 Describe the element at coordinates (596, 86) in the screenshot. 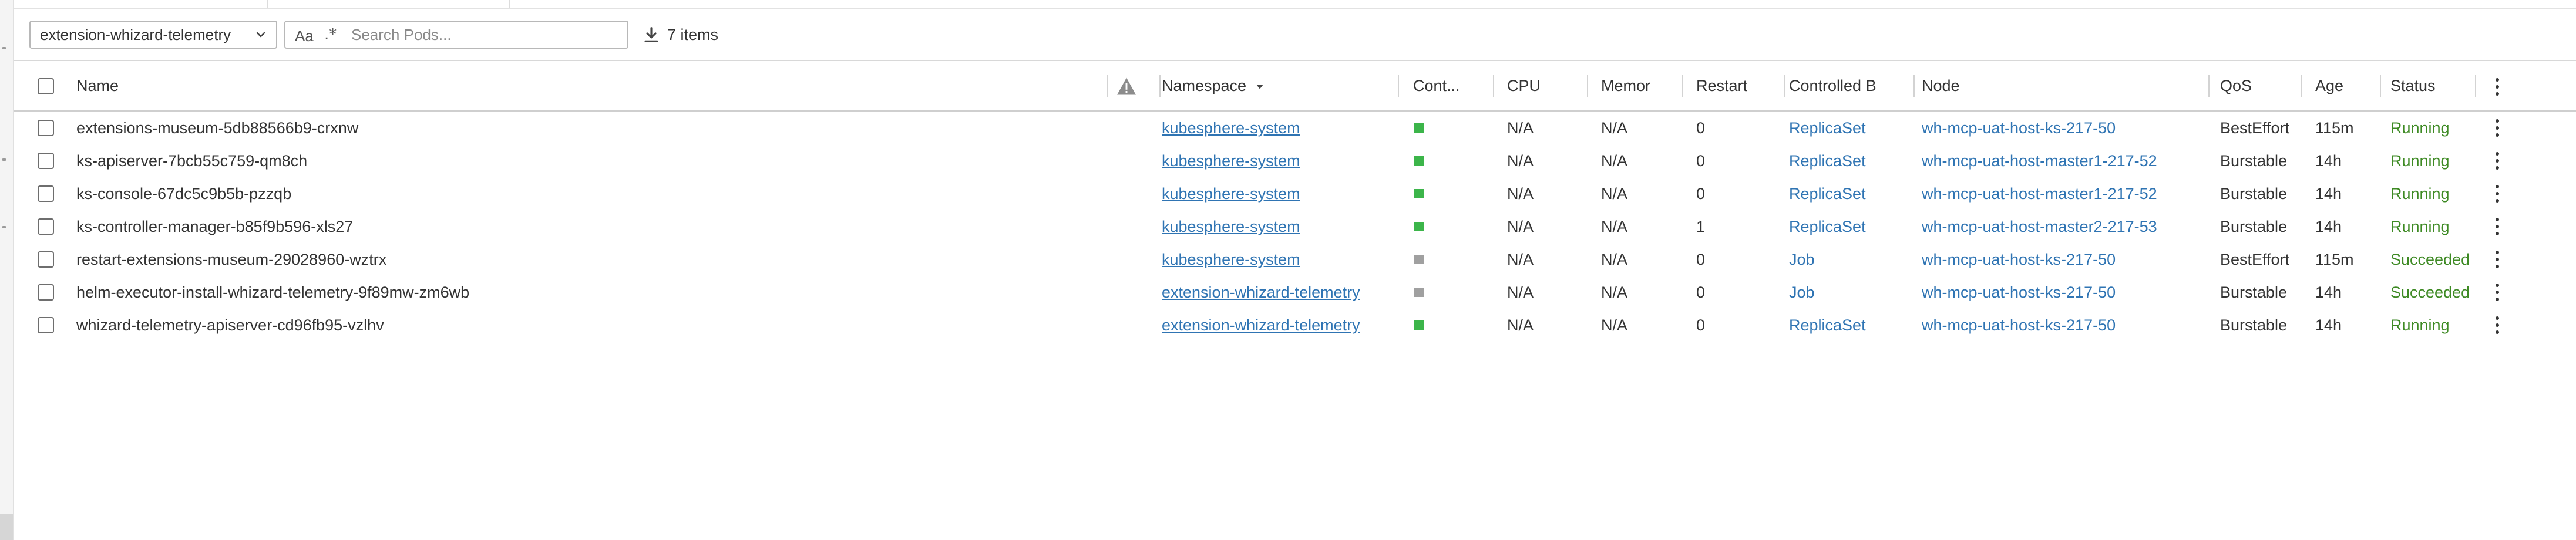

I see `column-header-name: Name` at that location.